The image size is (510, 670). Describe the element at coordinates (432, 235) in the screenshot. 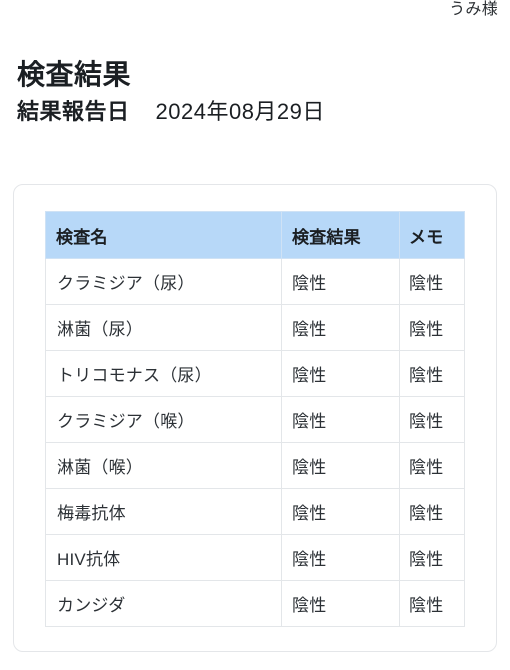

I see `column-header-memo: メモ` at that location.